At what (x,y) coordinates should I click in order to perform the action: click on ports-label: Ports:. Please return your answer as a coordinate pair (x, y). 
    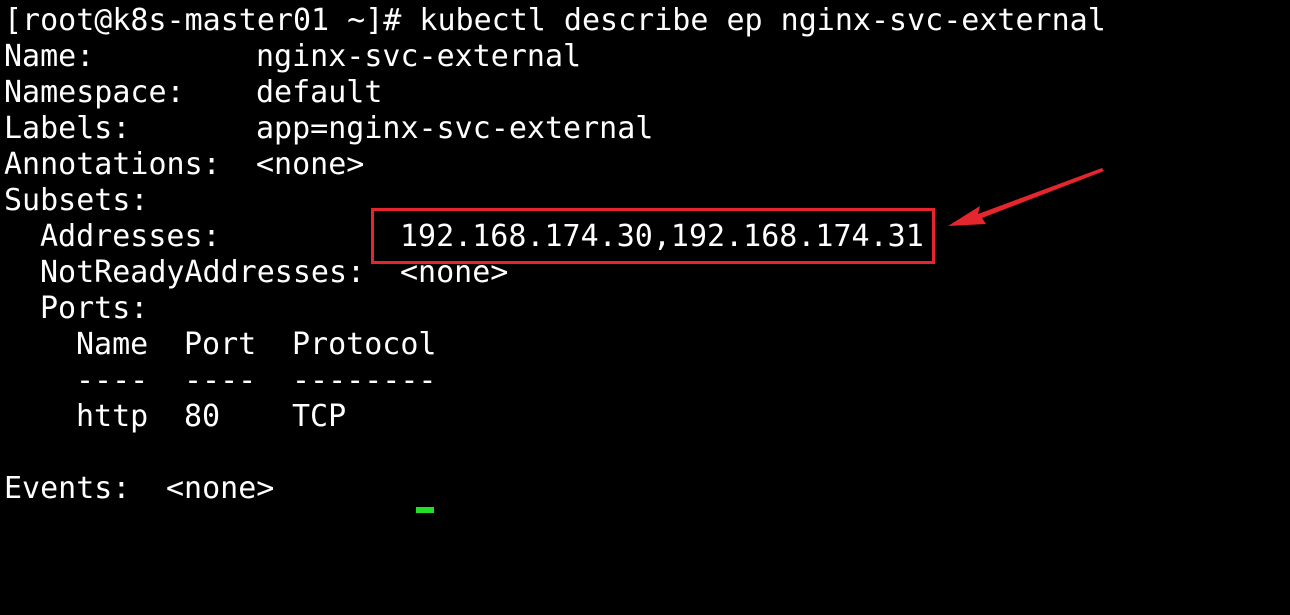
    Looking at the image, I should click on (94, 308).